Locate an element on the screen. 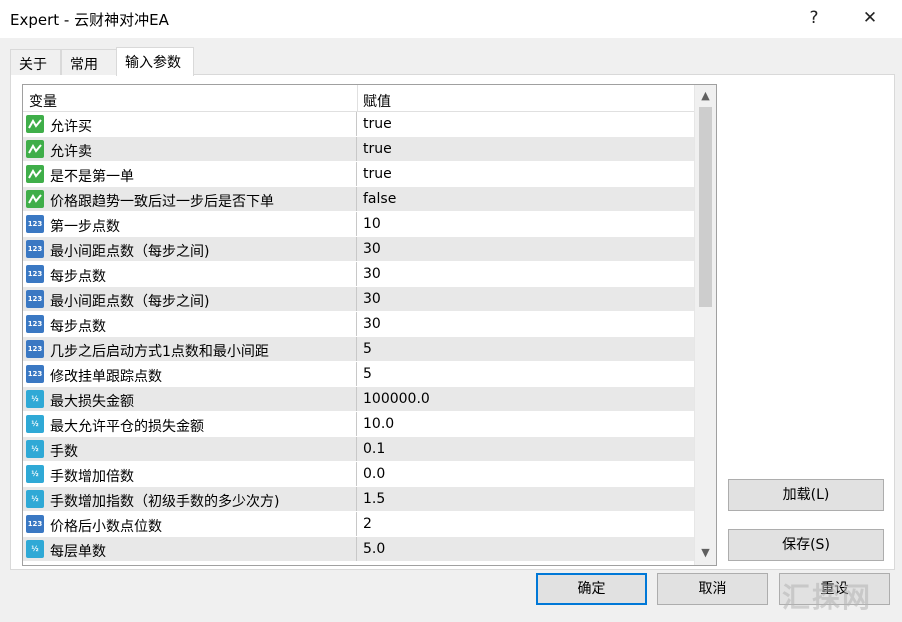  cell-variable: 123 修改挂单跟踪点数 is located at coordinates (190, 374).